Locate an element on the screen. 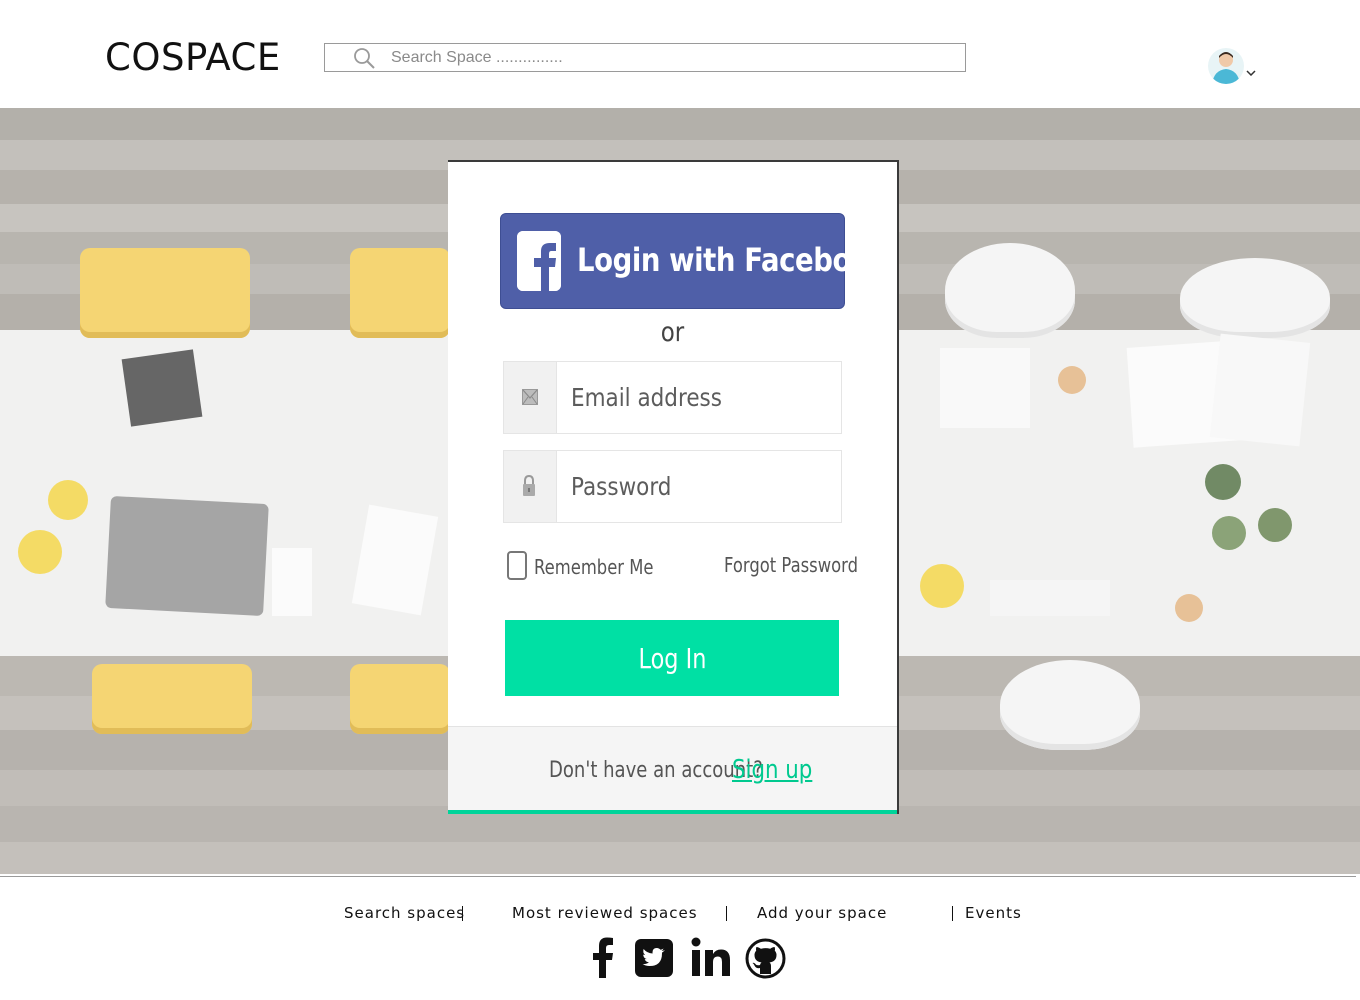  facebook-login-button: Login with Facebook is located at coordinates (694, 261).